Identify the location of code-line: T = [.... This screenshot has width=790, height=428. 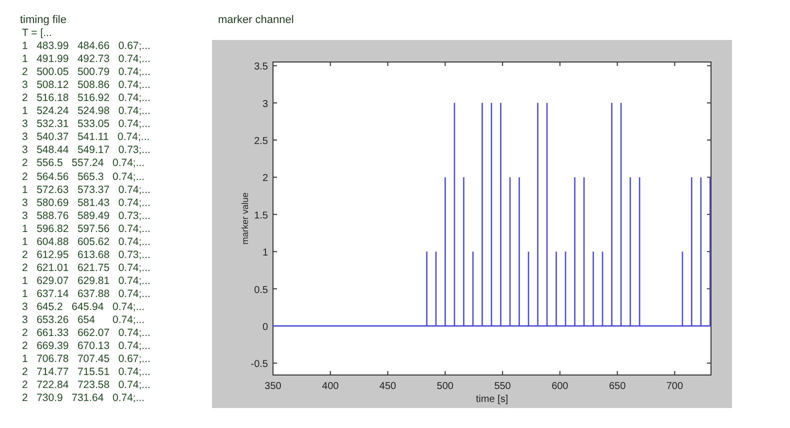
(37, 33).